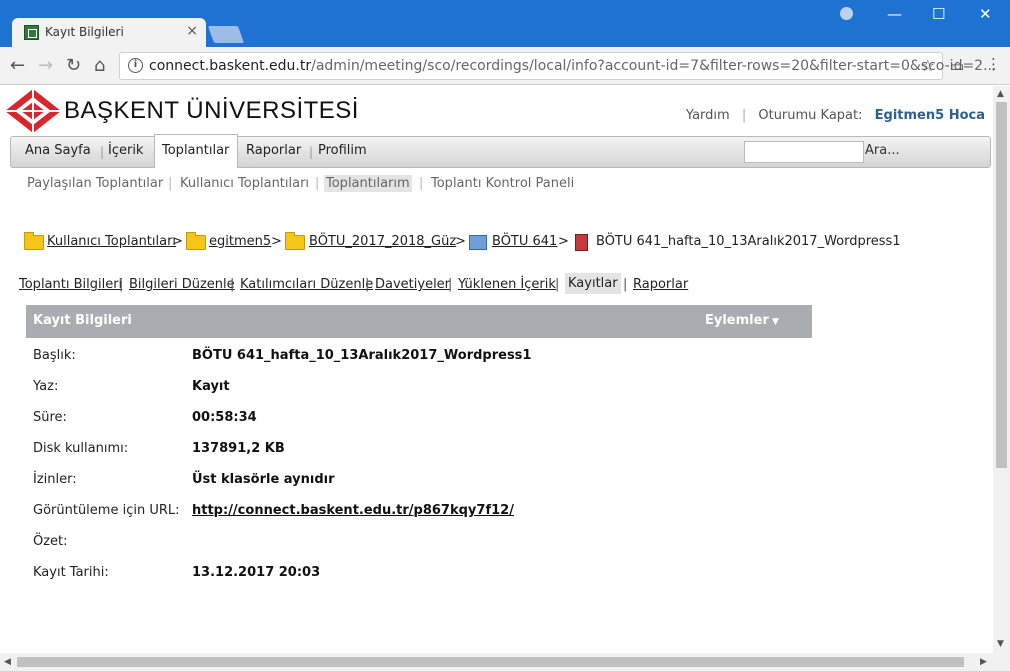 This screenshot has width=1010, height=671. What do you see at coordinates (846, 13) in the screenshot?
I see `account-icon` at bounding box center [846, 13].